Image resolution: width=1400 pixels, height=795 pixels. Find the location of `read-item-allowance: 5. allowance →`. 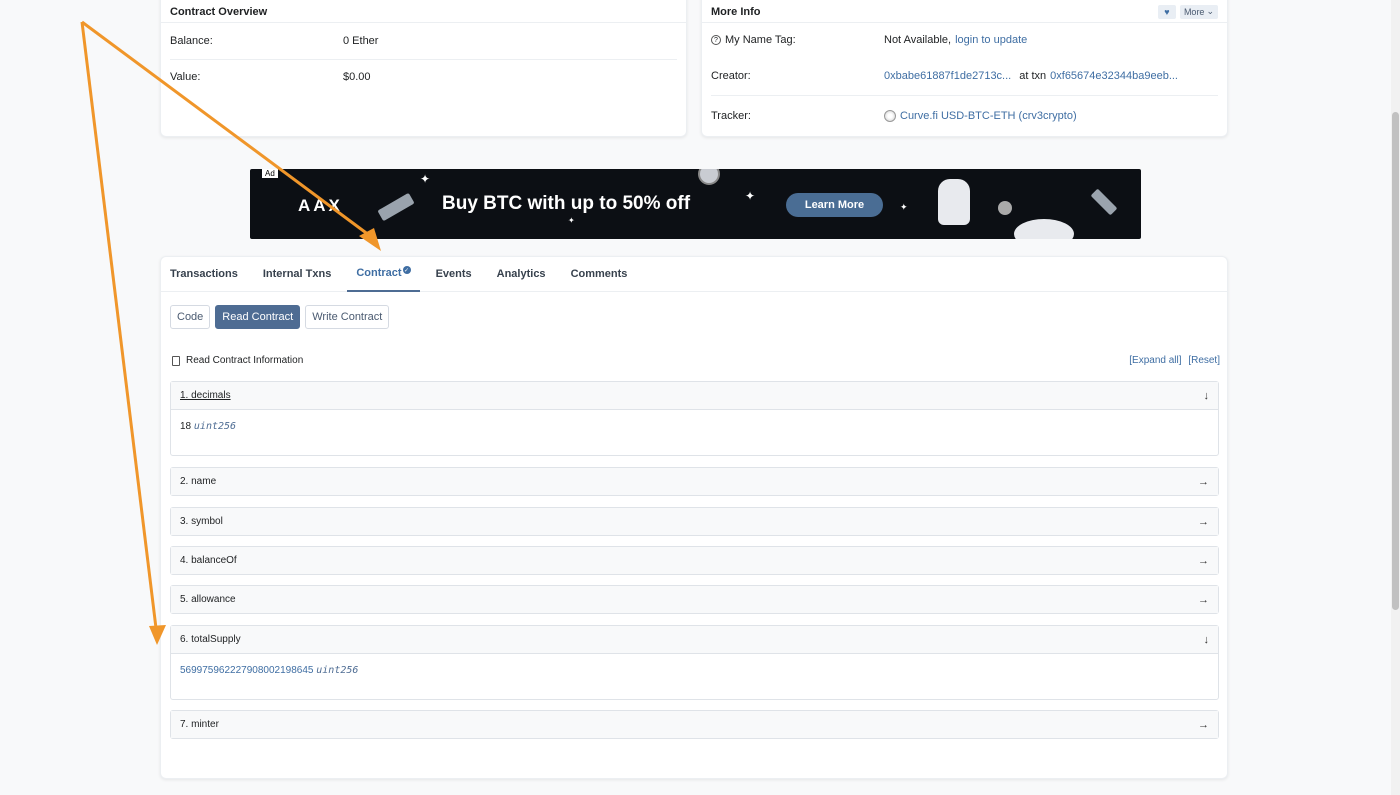

read-item-allowance: 5. allowance → is located at coordinates (694, 599).